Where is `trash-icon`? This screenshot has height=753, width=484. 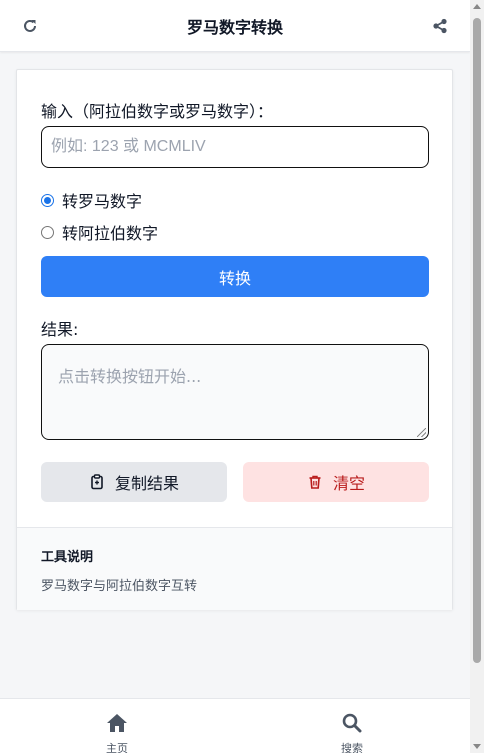
trash-icon is located at coordinates (315, 482).